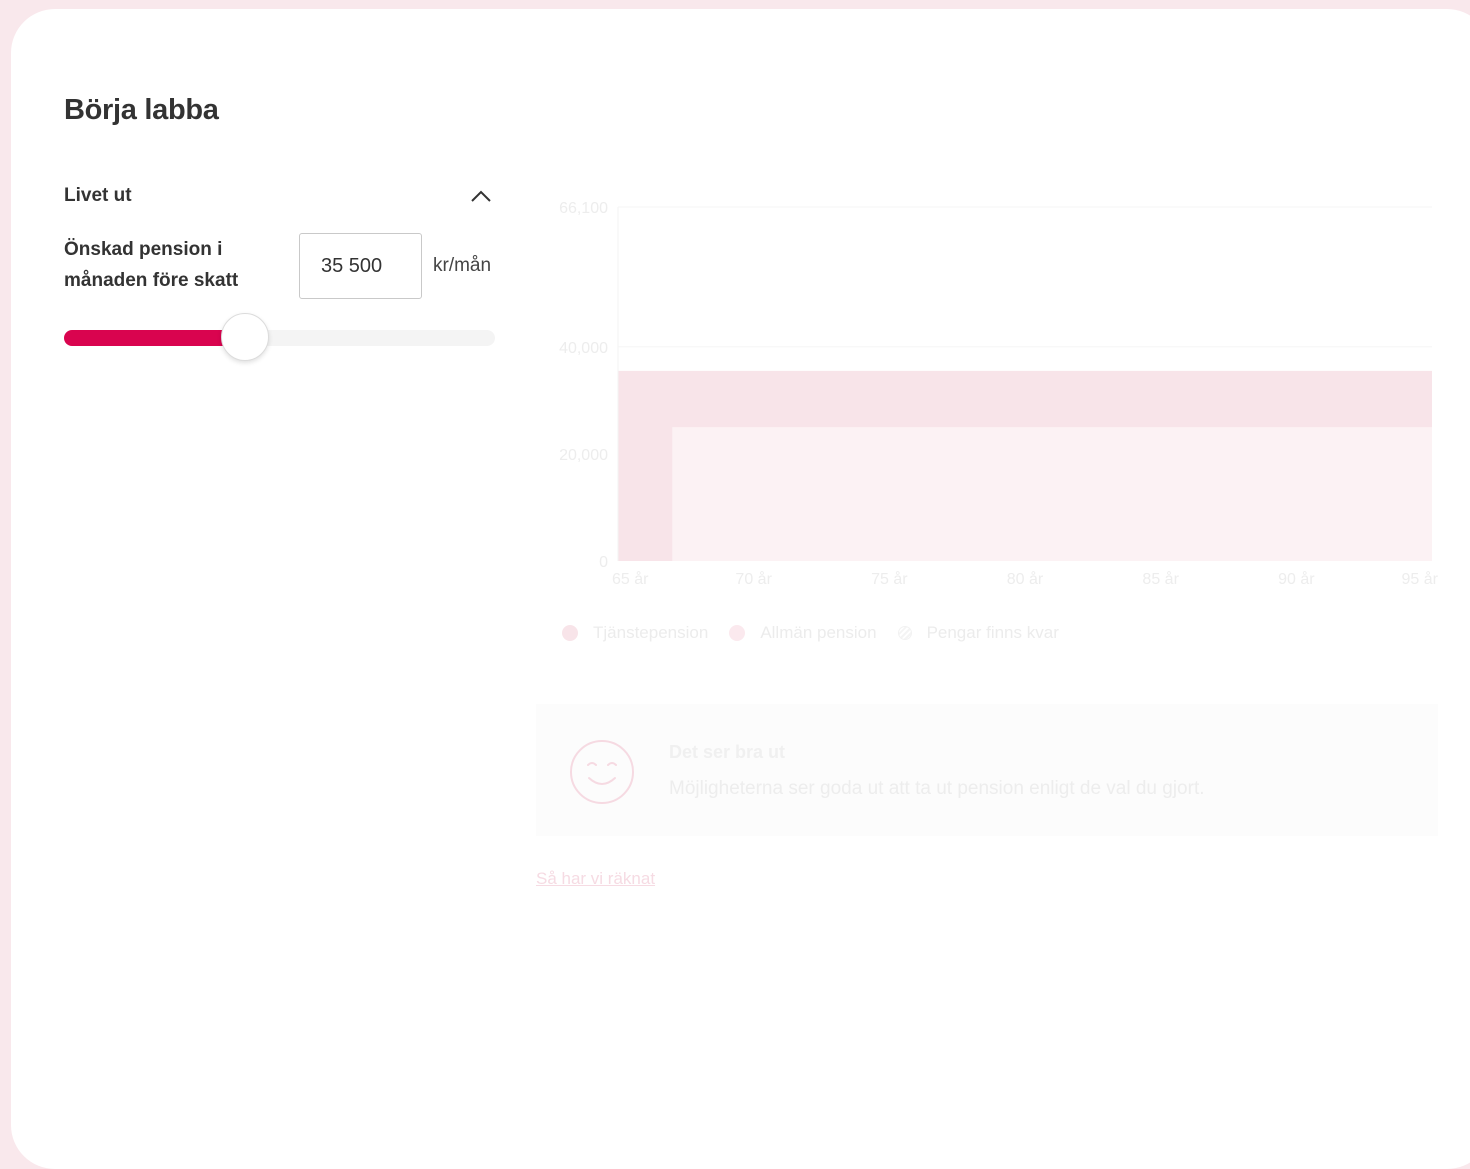 The height and width of the screenshot is (1169, 1470). I want to click on y-tick-label: 0, so click(603, 562).